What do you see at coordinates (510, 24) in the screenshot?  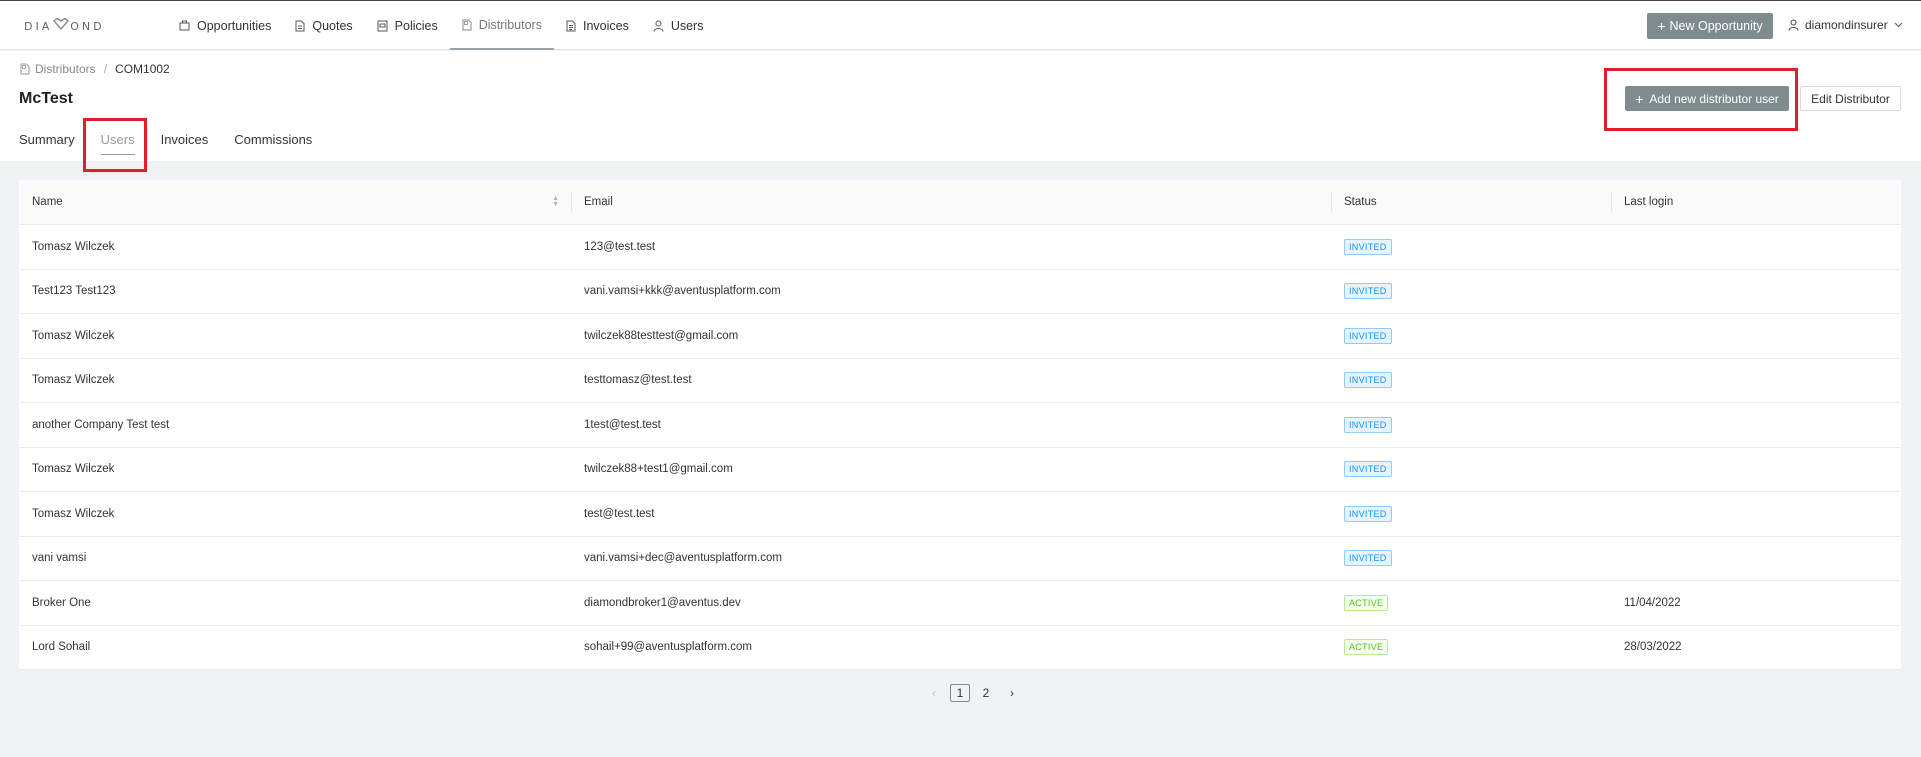 I see `nav-label: Distributors` at bounding box center [510, 24].